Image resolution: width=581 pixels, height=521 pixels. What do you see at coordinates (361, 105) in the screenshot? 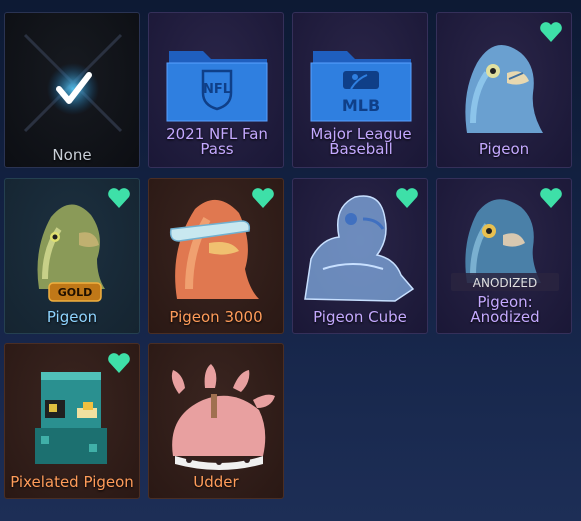
I see `mlb-folder-text: MLB` at bounding box center [361, 105].